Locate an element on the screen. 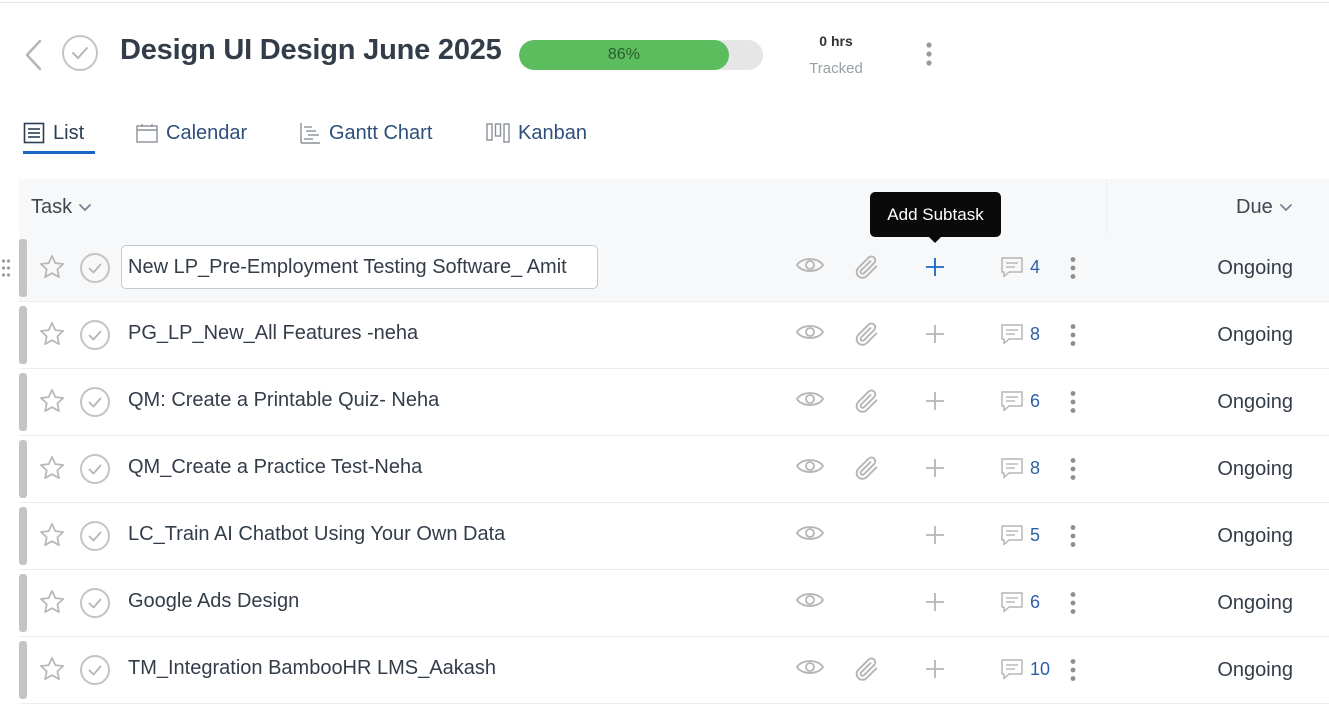 The width and height of the screenshot is (1329, 712). chevron-left-icon is located at coordinates (33, 55).